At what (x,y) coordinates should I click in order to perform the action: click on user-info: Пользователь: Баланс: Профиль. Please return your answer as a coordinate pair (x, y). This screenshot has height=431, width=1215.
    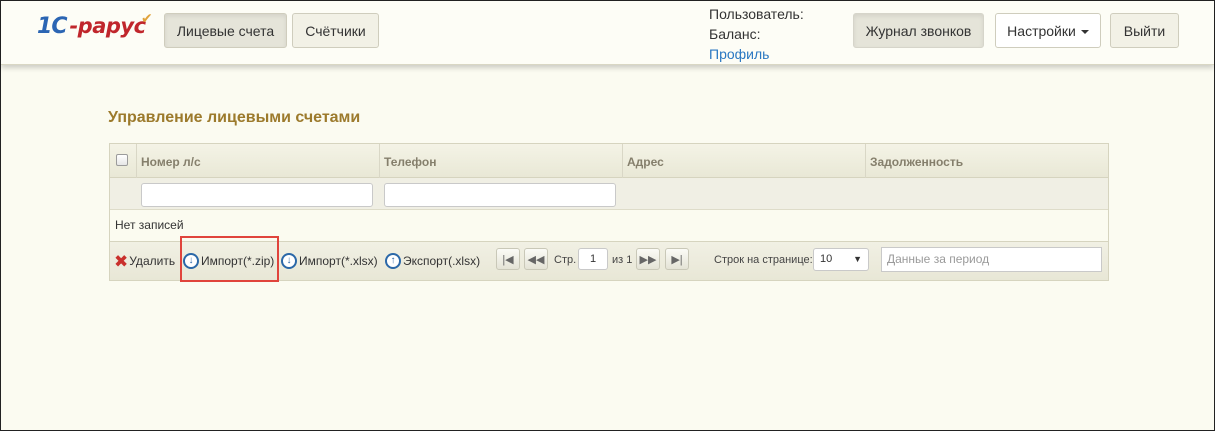
    Looking at the image, I should click on (756, 34).